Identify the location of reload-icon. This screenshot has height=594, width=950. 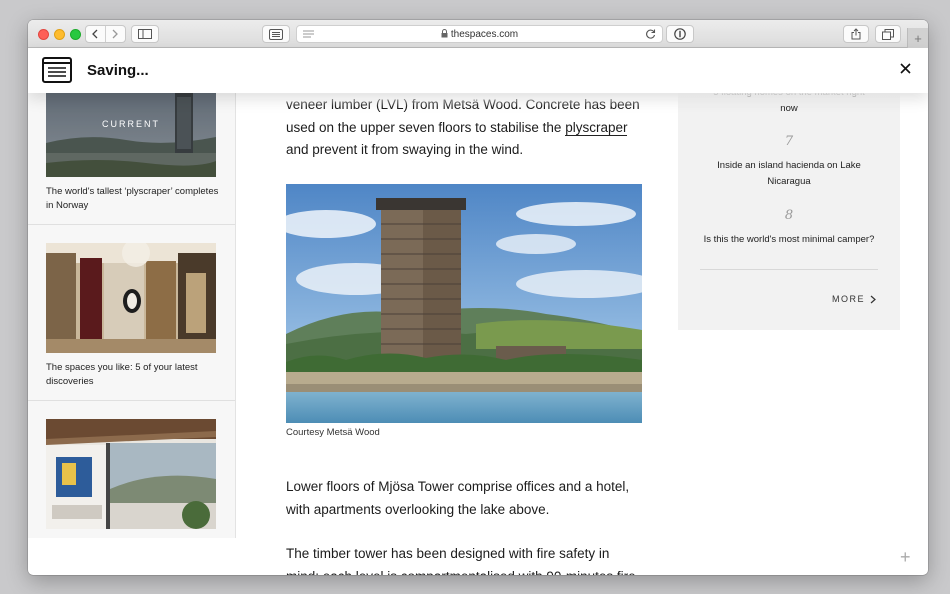
(650, 34).